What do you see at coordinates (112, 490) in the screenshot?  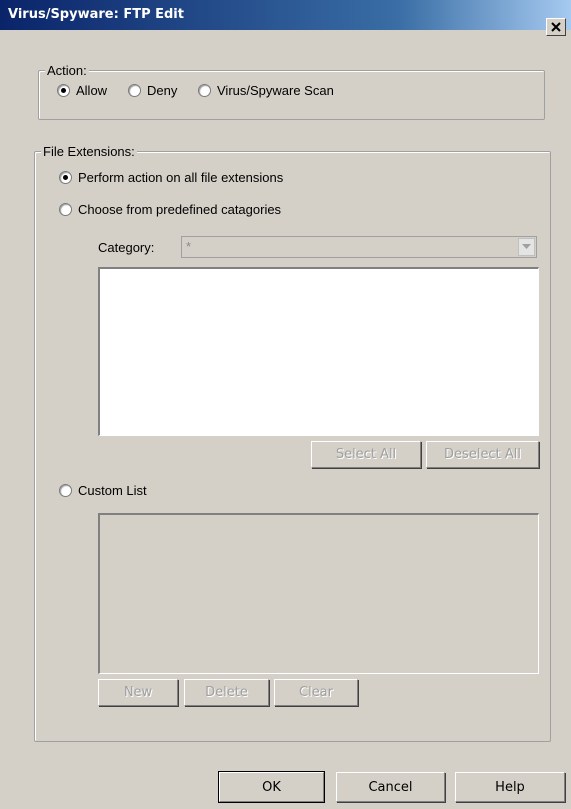 I see `radio-custom-list-label: Custom List` at bounding box center [112, 490].